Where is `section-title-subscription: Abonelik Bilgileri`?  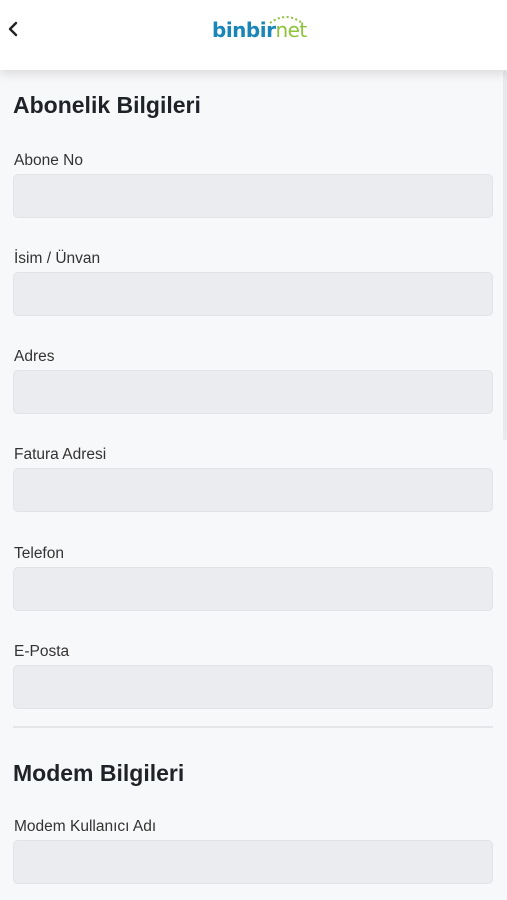 section-title-subscription: Abonelik Bilgileri is located at coordinates (107, 105).